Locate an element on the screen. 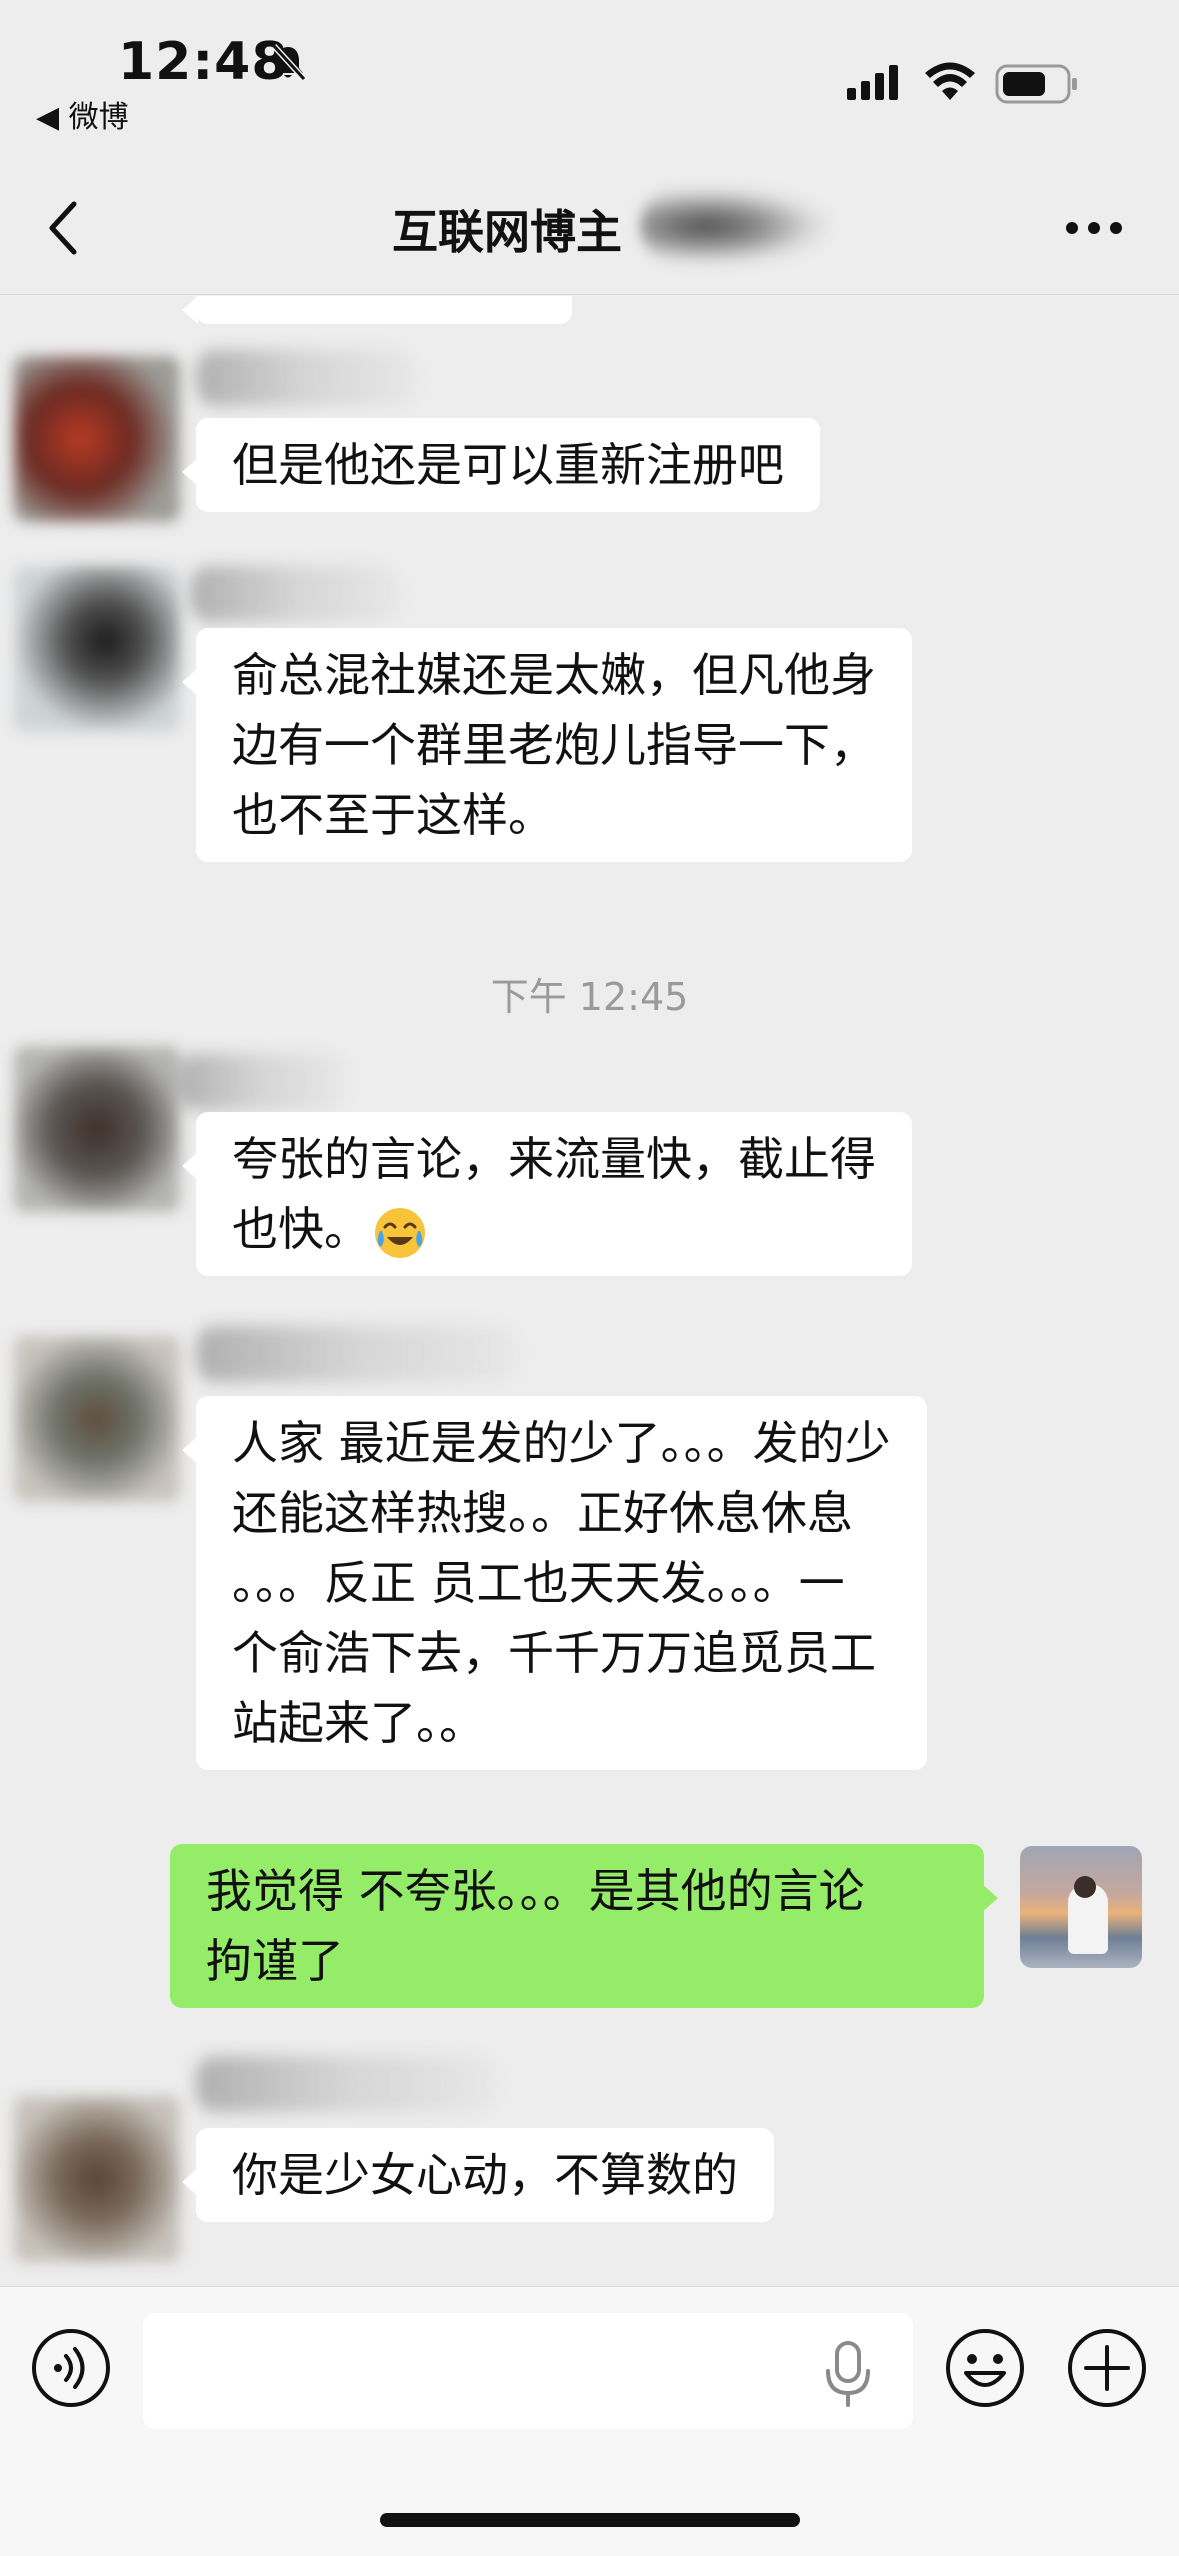 The image size is (1179, 2556). message-text: 也快。 is located at coordinates (554, 1229).